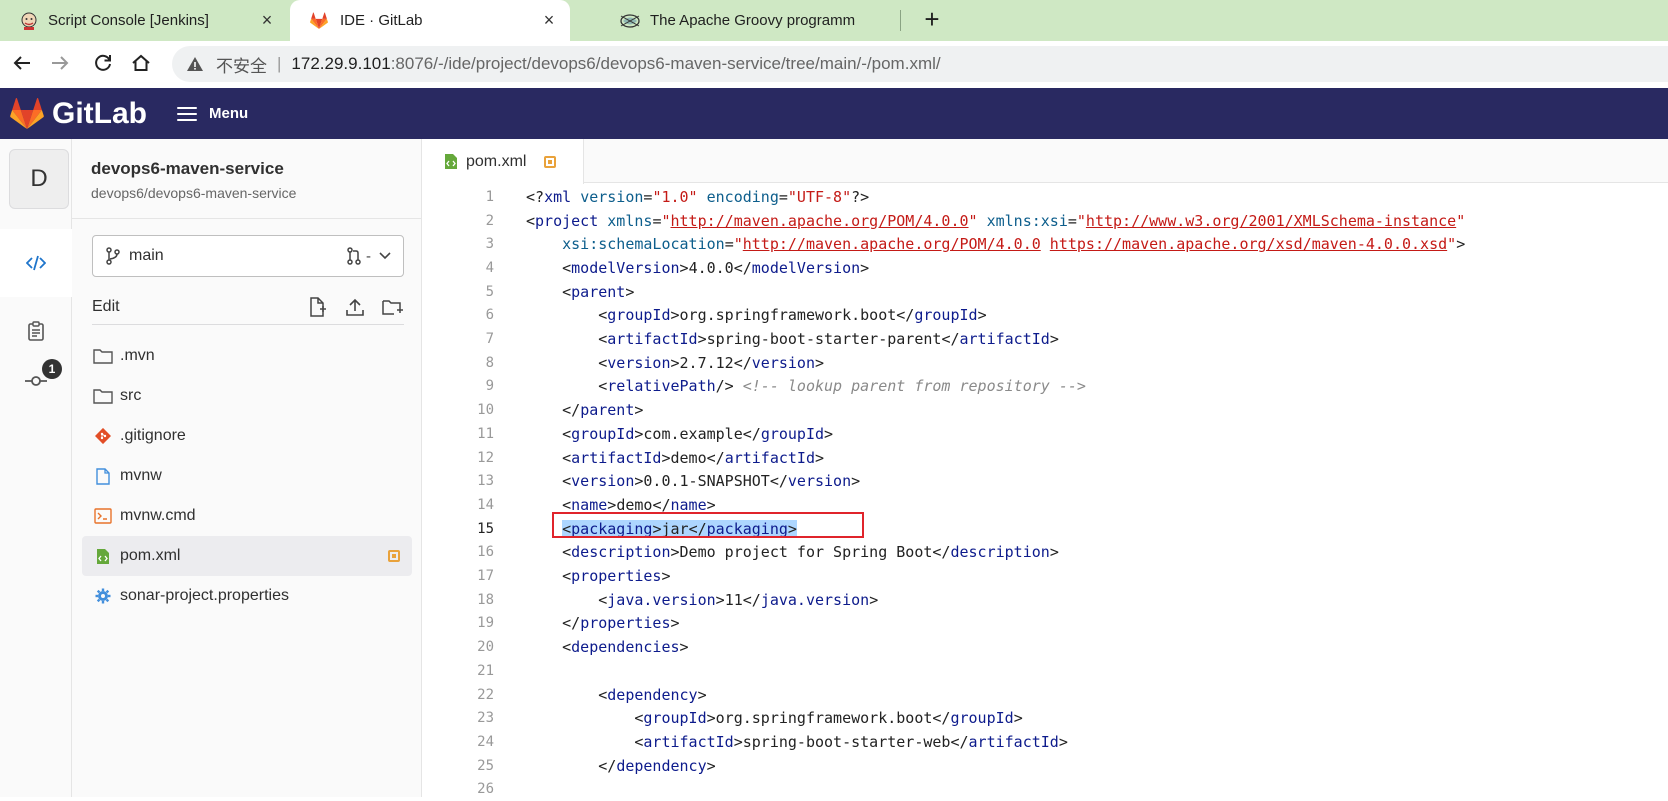  What do you see at coordinates (36, 331) in the screenshot?
I see `review-mode-button` at bounding box center [36, 331].